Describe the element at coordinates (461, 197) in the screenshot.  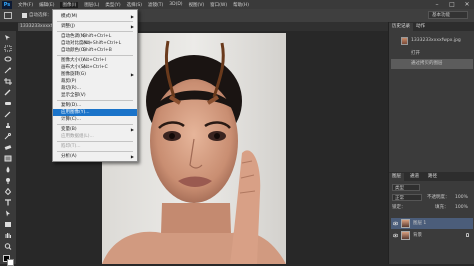
I see `opacity-value: 100%` at that location.